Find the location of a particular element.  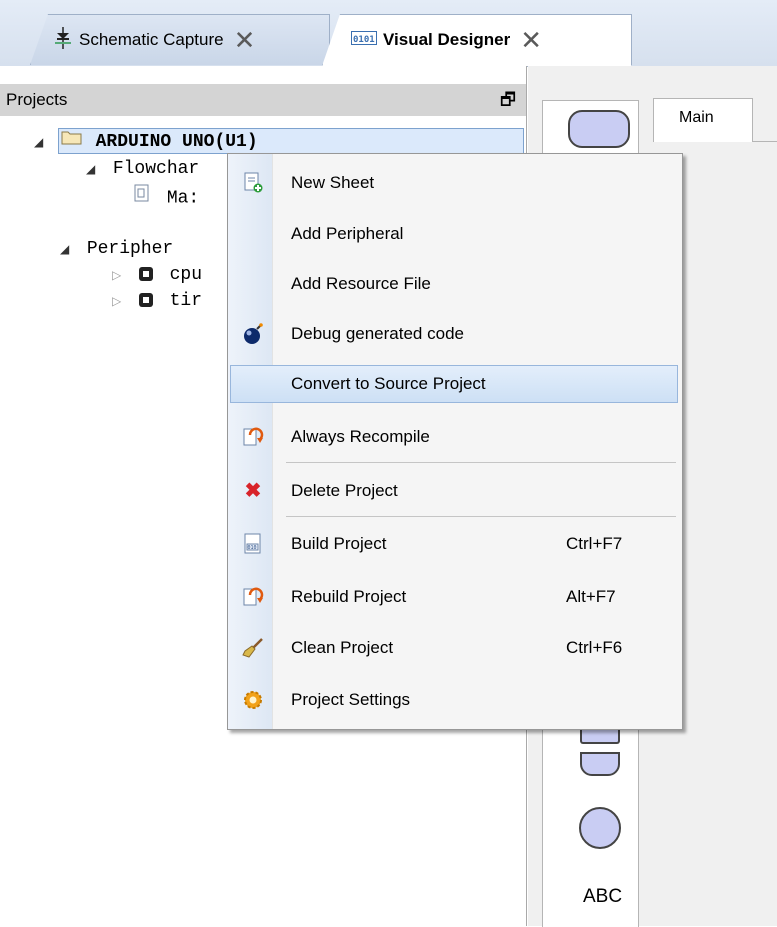

menu-label: Debug generated code is located at coordinates (377, 333).